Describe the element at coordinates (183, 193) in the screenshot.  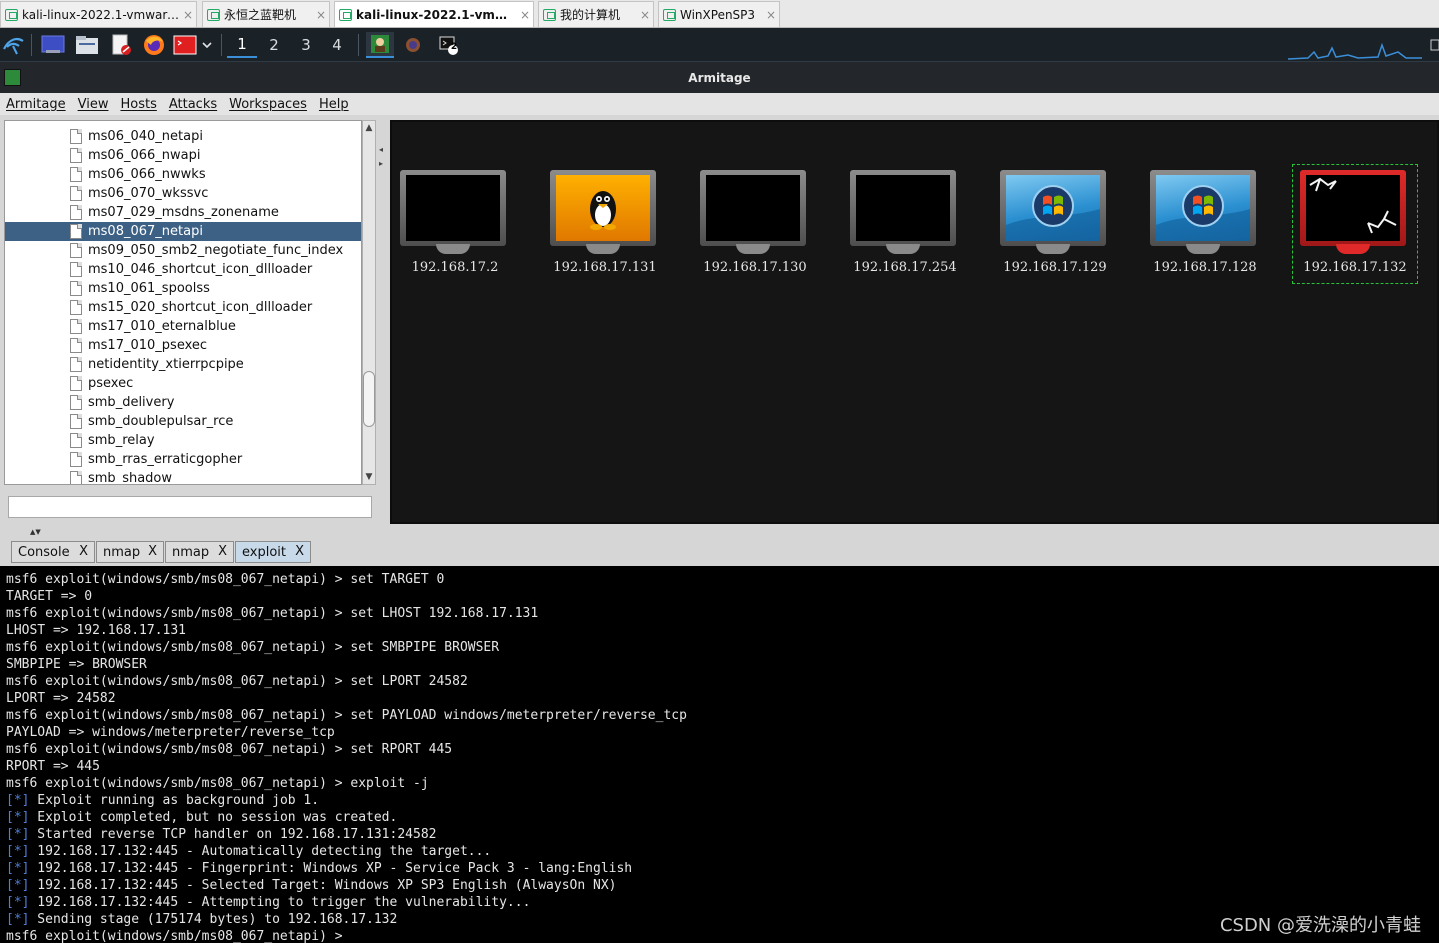
I see `module-tree-item: ms06_070_wkssvc` at that location.